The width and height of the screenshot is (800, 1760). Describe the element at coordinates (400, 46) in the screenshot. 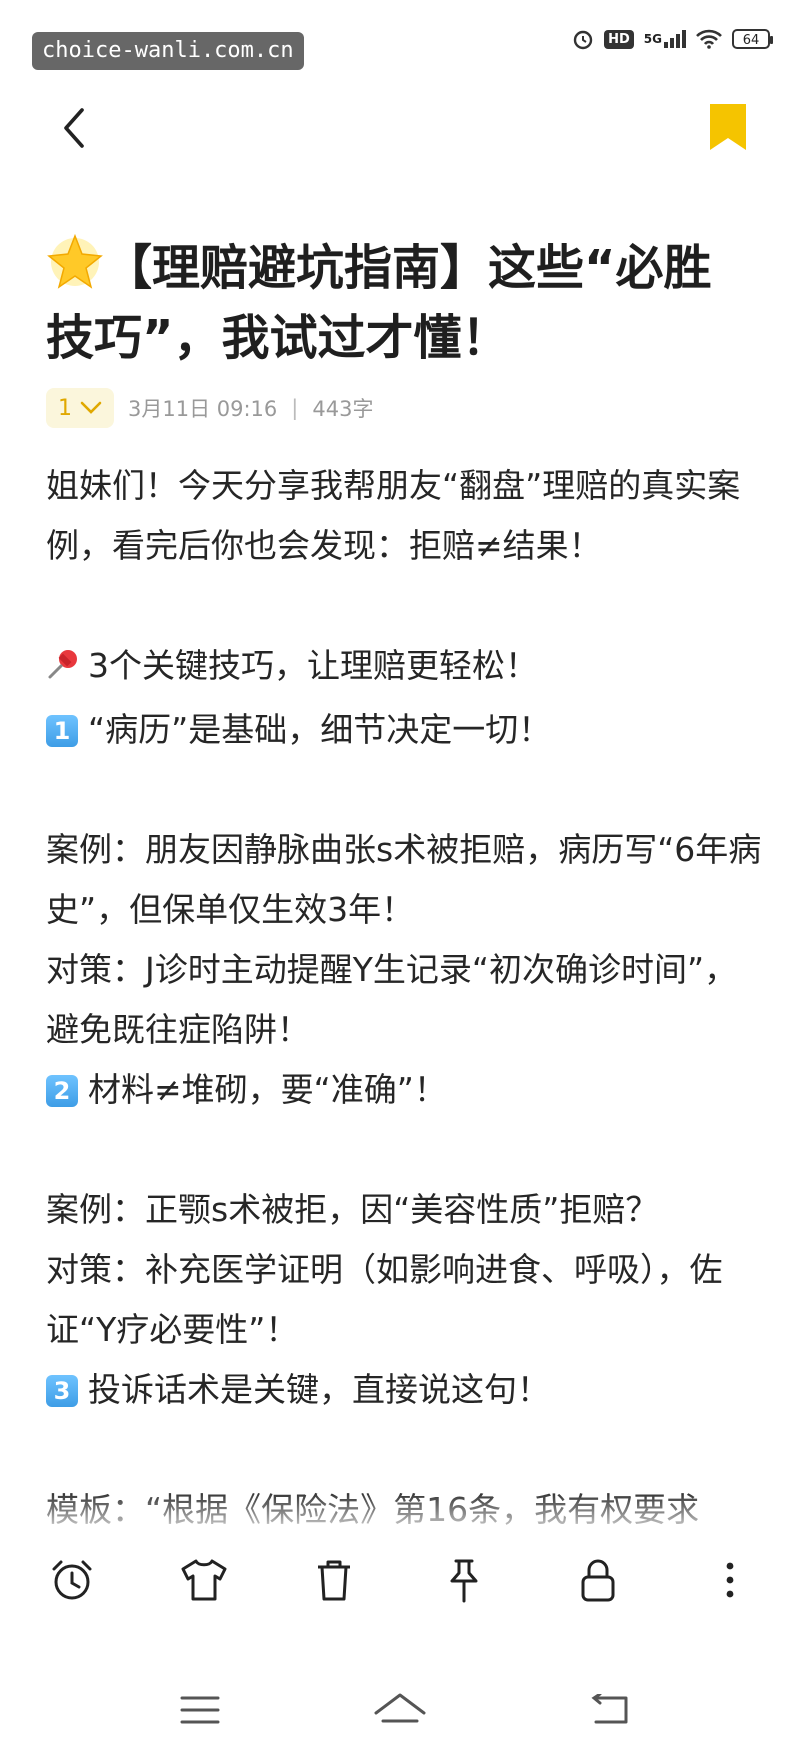

I see `status-bar: choice-wanli.com.cn HD 5G 64` at that location.